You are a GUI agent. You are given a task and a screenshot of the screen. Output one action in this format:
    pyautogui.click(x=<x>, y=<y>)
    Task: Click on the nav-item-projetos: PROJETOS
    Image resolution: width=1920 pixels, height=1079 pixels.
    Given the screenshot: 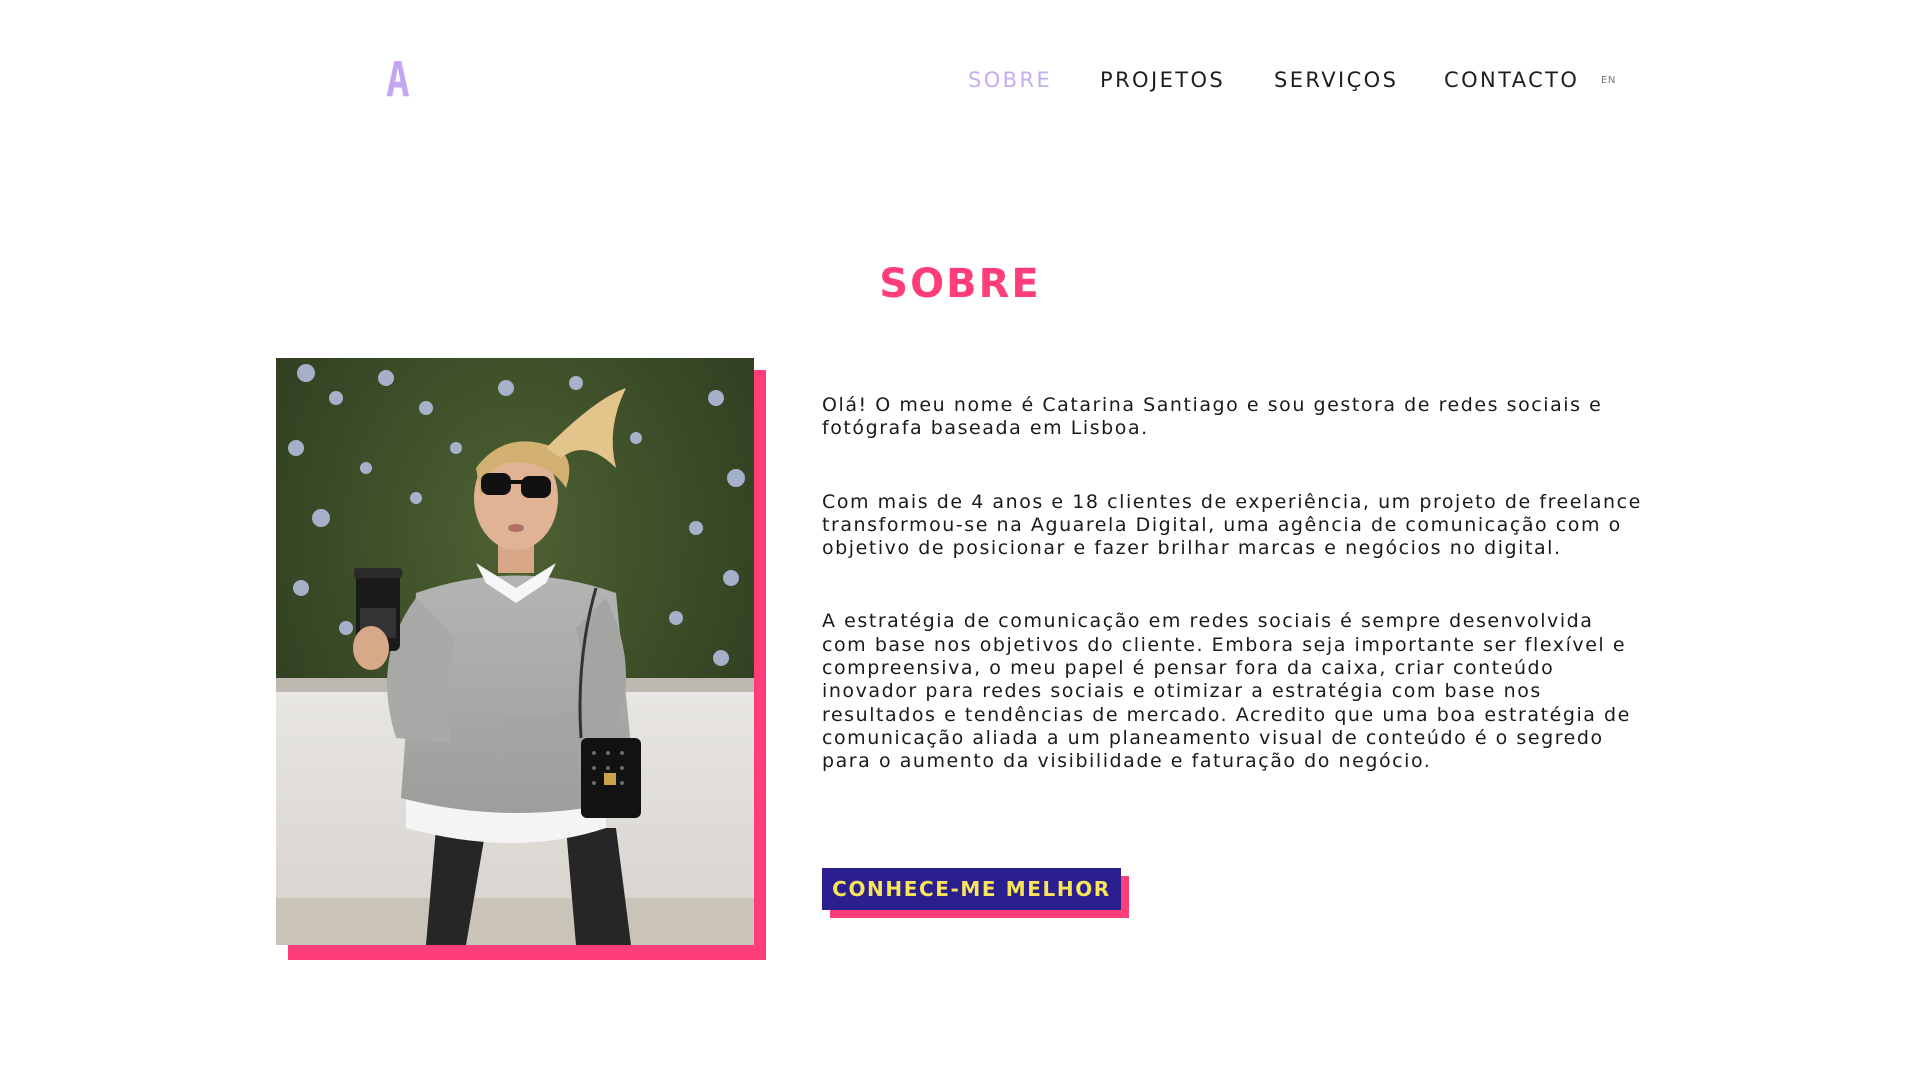 What is the action you would take?
    pyautogui.click(x=1162, y=80)
    